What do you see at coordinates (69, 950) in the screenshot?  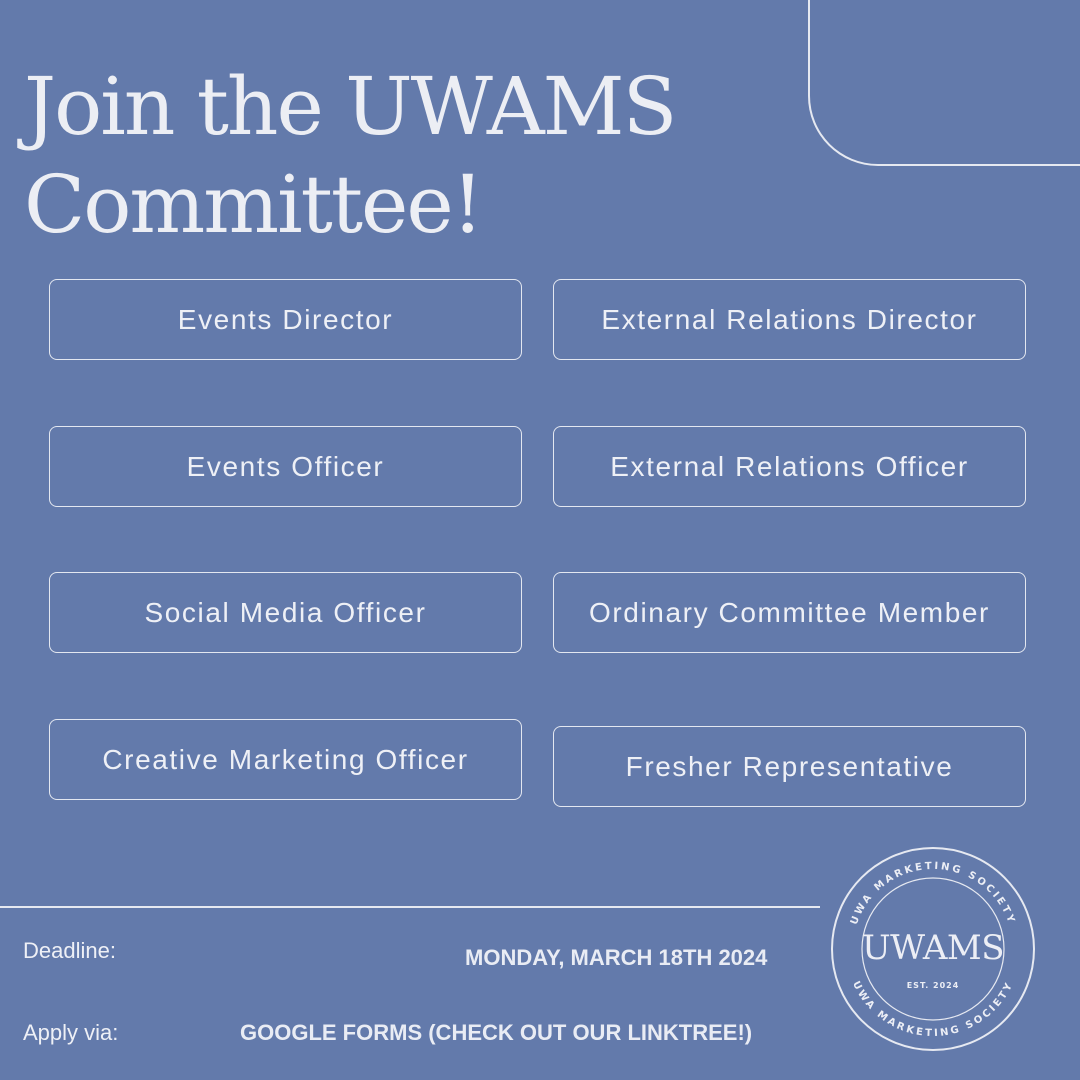 I see `deadline-label: Deadline:` at bounding box center [69, 950].